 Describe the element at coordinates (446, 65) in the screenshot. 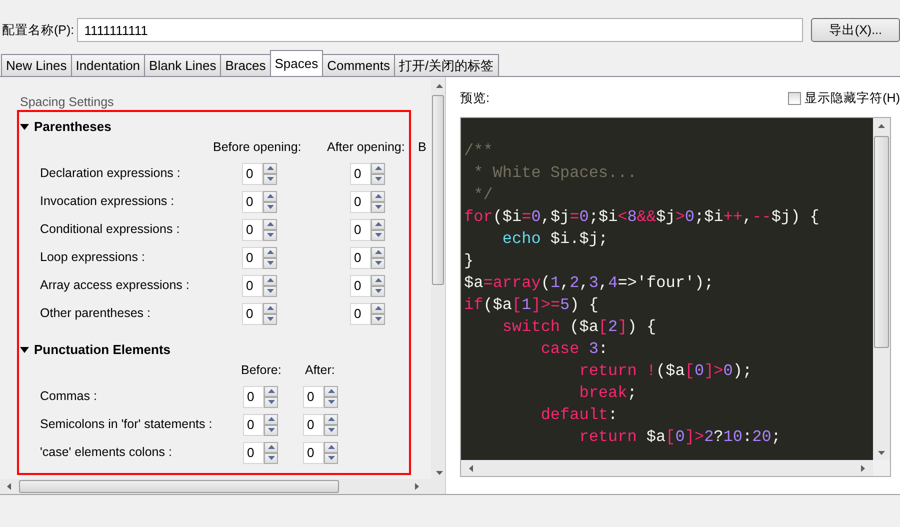

I see `tab: 打开/关闭的标签` at that location.